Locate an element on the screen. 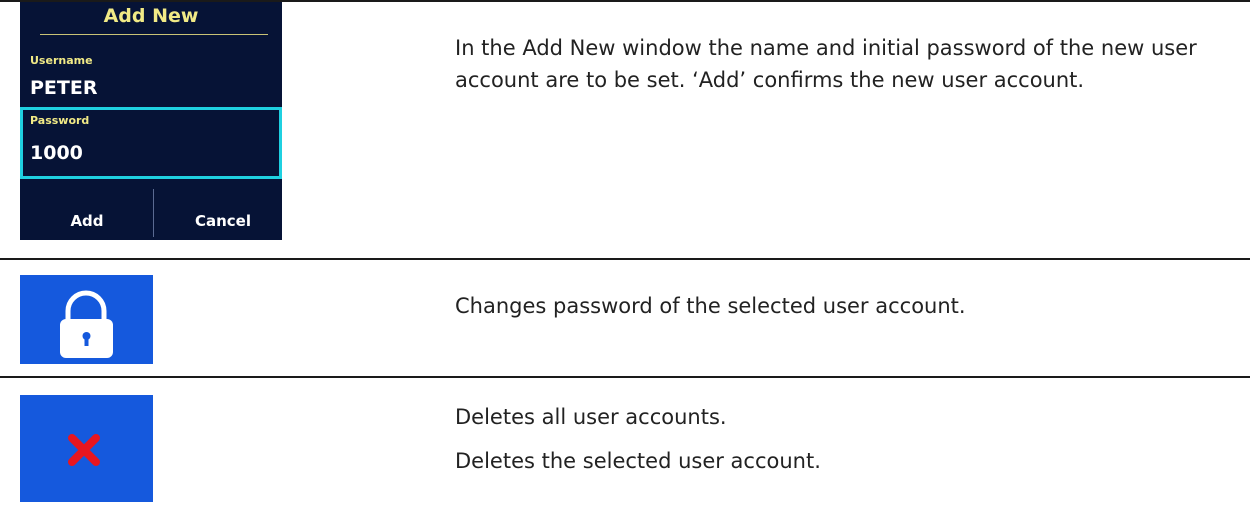 The width and height of the screenshot is (1250, 506). add-button: Add is located at coordinates (87, 221).